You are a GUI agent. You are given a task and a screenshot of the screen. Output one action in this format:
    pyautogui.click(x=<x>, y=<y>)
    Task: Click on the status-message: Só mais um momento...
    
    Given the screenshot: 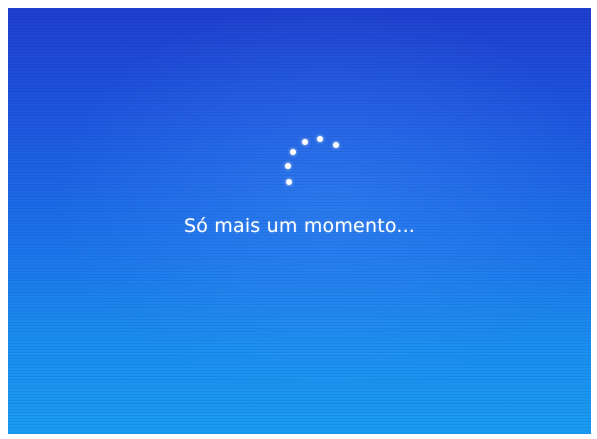 What is the action you would take?
    pyautogui.click(x=299, y=226)
    